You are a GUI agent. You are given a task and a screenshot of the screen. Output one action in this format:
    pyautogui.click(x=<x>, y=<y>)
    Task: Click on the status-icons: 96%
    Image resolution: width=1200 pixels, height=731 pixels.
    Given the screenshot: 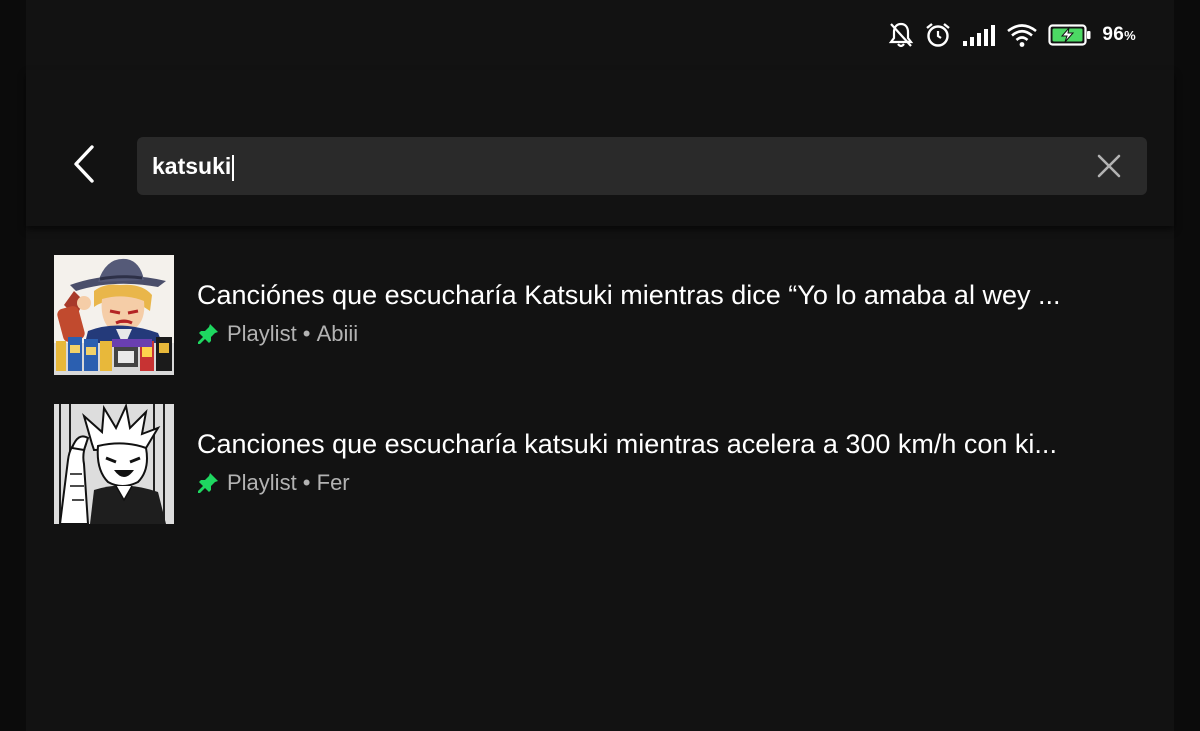 What is the action you would take?
    pyautogui.click(x=1012, y=35)
    